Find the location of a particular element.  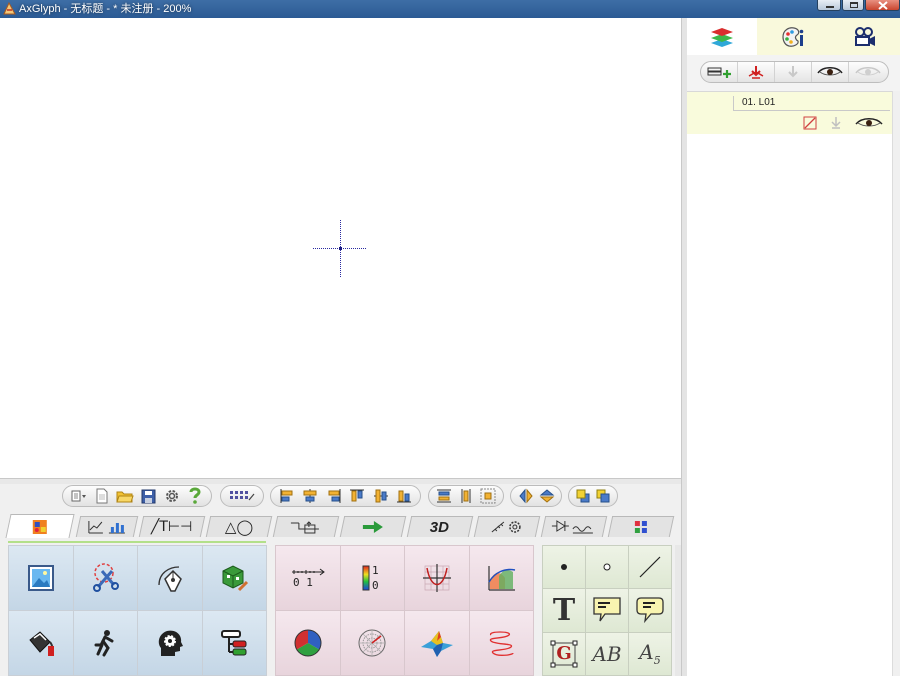

align-bottom-button is located at coordinates (405, 496).